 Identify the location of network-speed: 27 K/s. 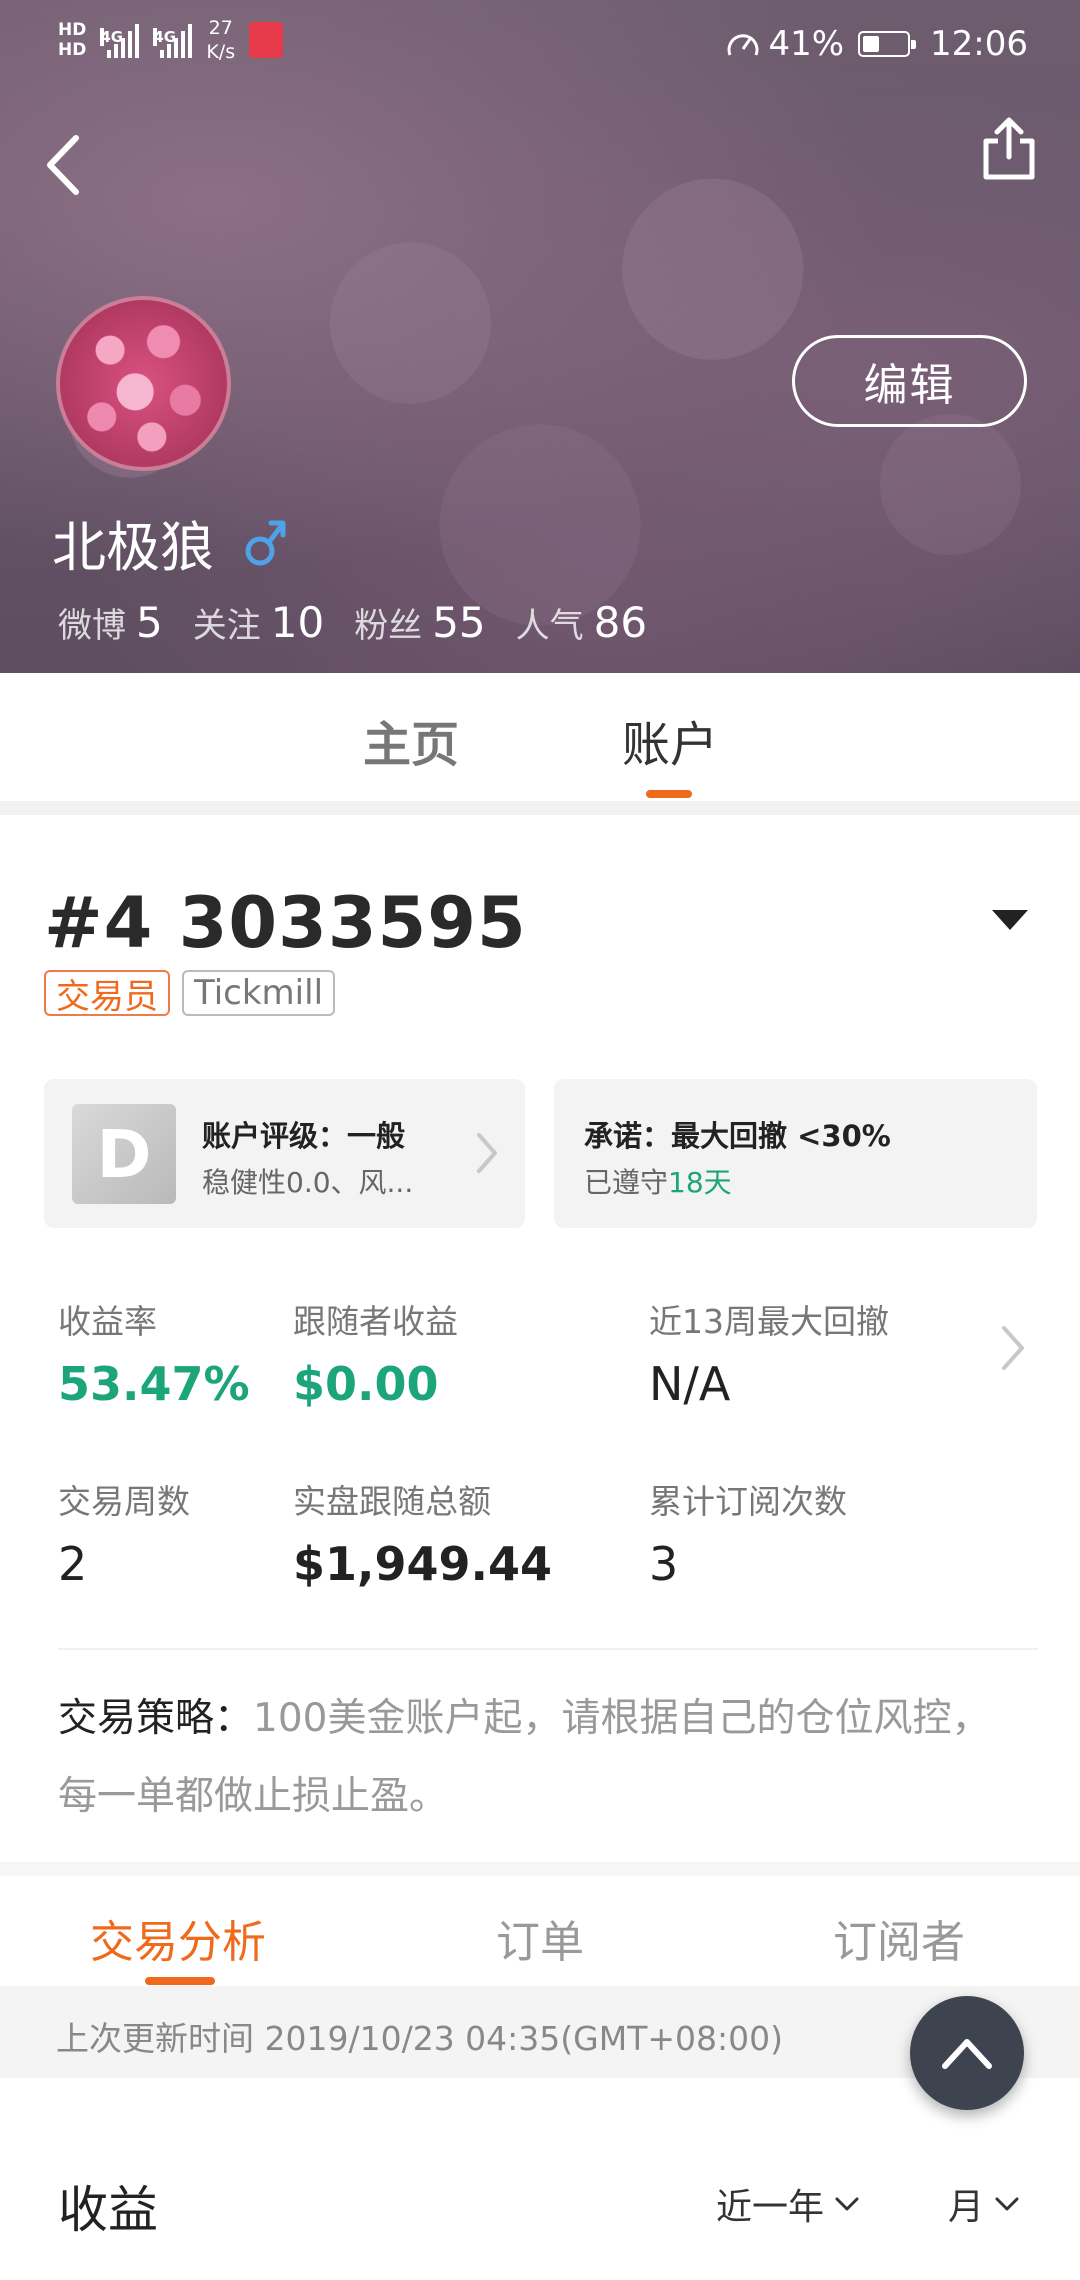
(221, 40).